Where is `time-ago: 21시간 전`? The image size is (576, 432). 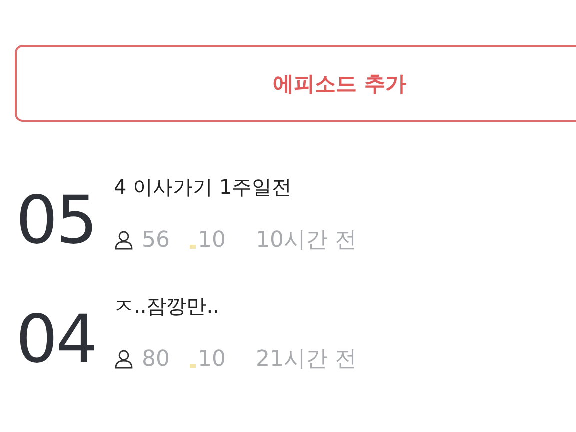 time-ago: 21시간 전 is located at coordinates (306, 360).